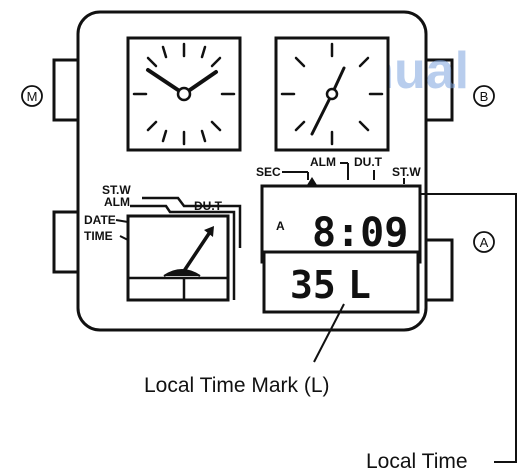  What do you see at coordinates (360, 233) in the screenshot?
I see `digital-time: 8:09` at bounding box center [360, 233].